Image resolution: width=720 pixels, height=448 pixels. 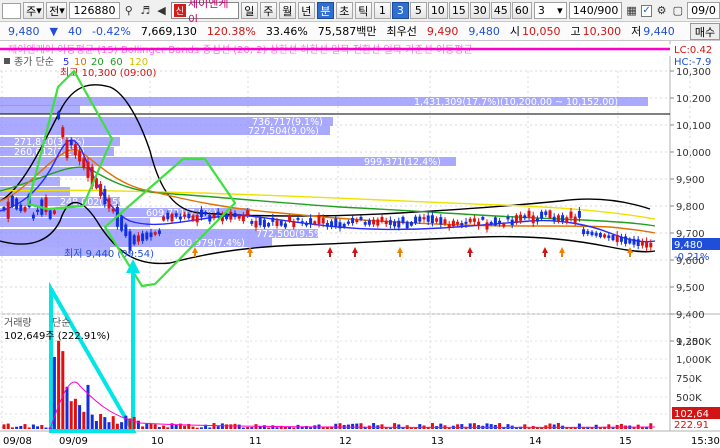 What do you see at coordinates (268, 10) in the screenshot?
I see `period-week-button: 주` at bounding box center [268, 10].